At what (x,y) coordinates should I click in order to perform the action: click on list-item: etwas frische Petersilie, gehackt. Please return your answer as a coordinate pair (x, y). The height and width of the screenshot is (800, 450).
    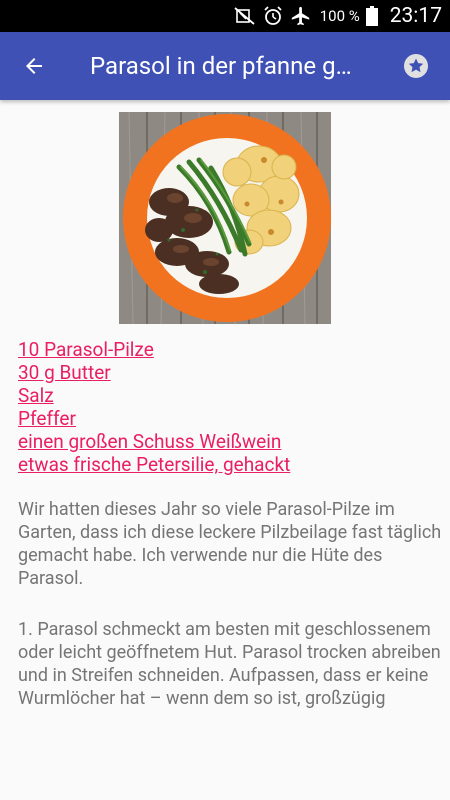
    Looking at the image, I should click on (228, 464).